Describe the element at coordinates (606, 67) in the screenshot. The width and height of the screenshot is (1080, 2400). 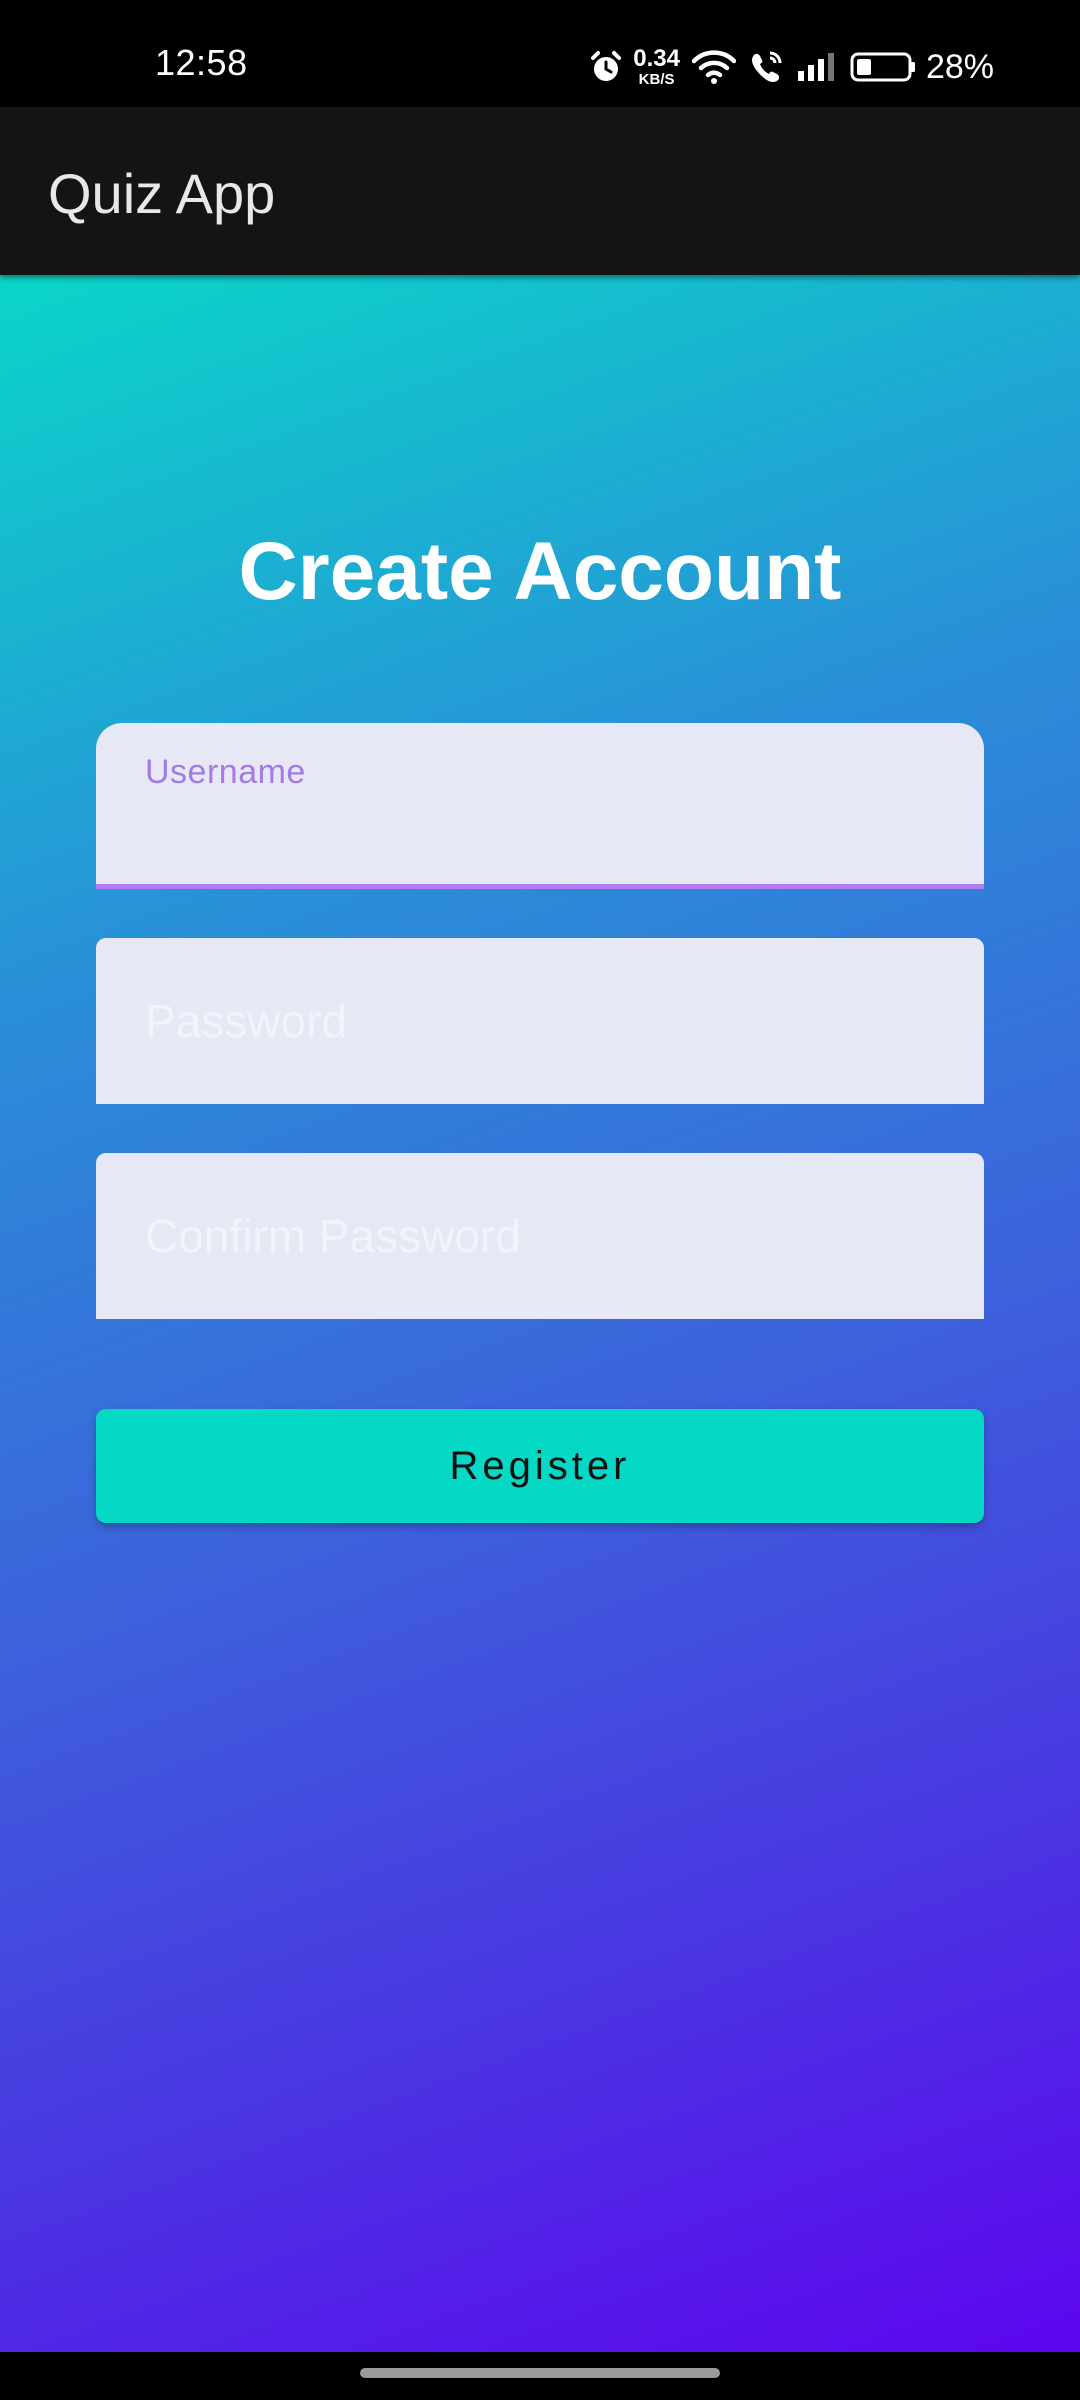
I see `alarm-icon` at that location.